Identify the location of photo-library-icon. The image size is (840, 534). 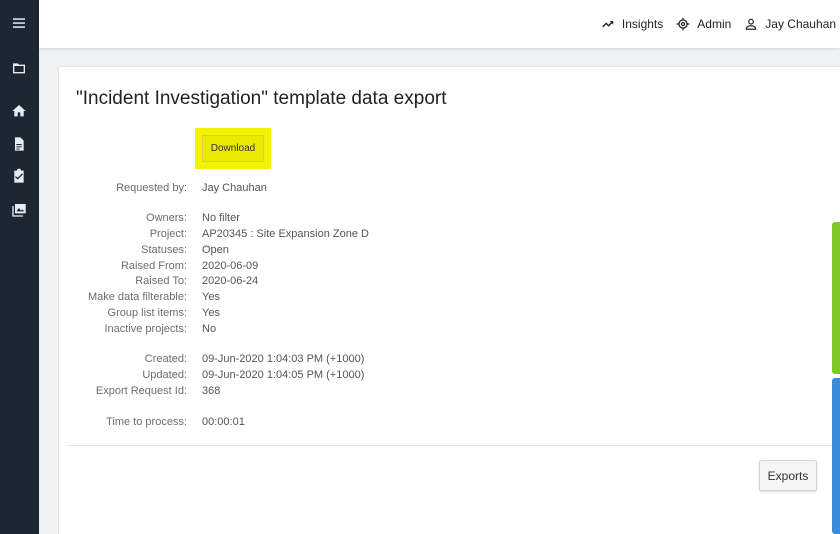
(19, 210).